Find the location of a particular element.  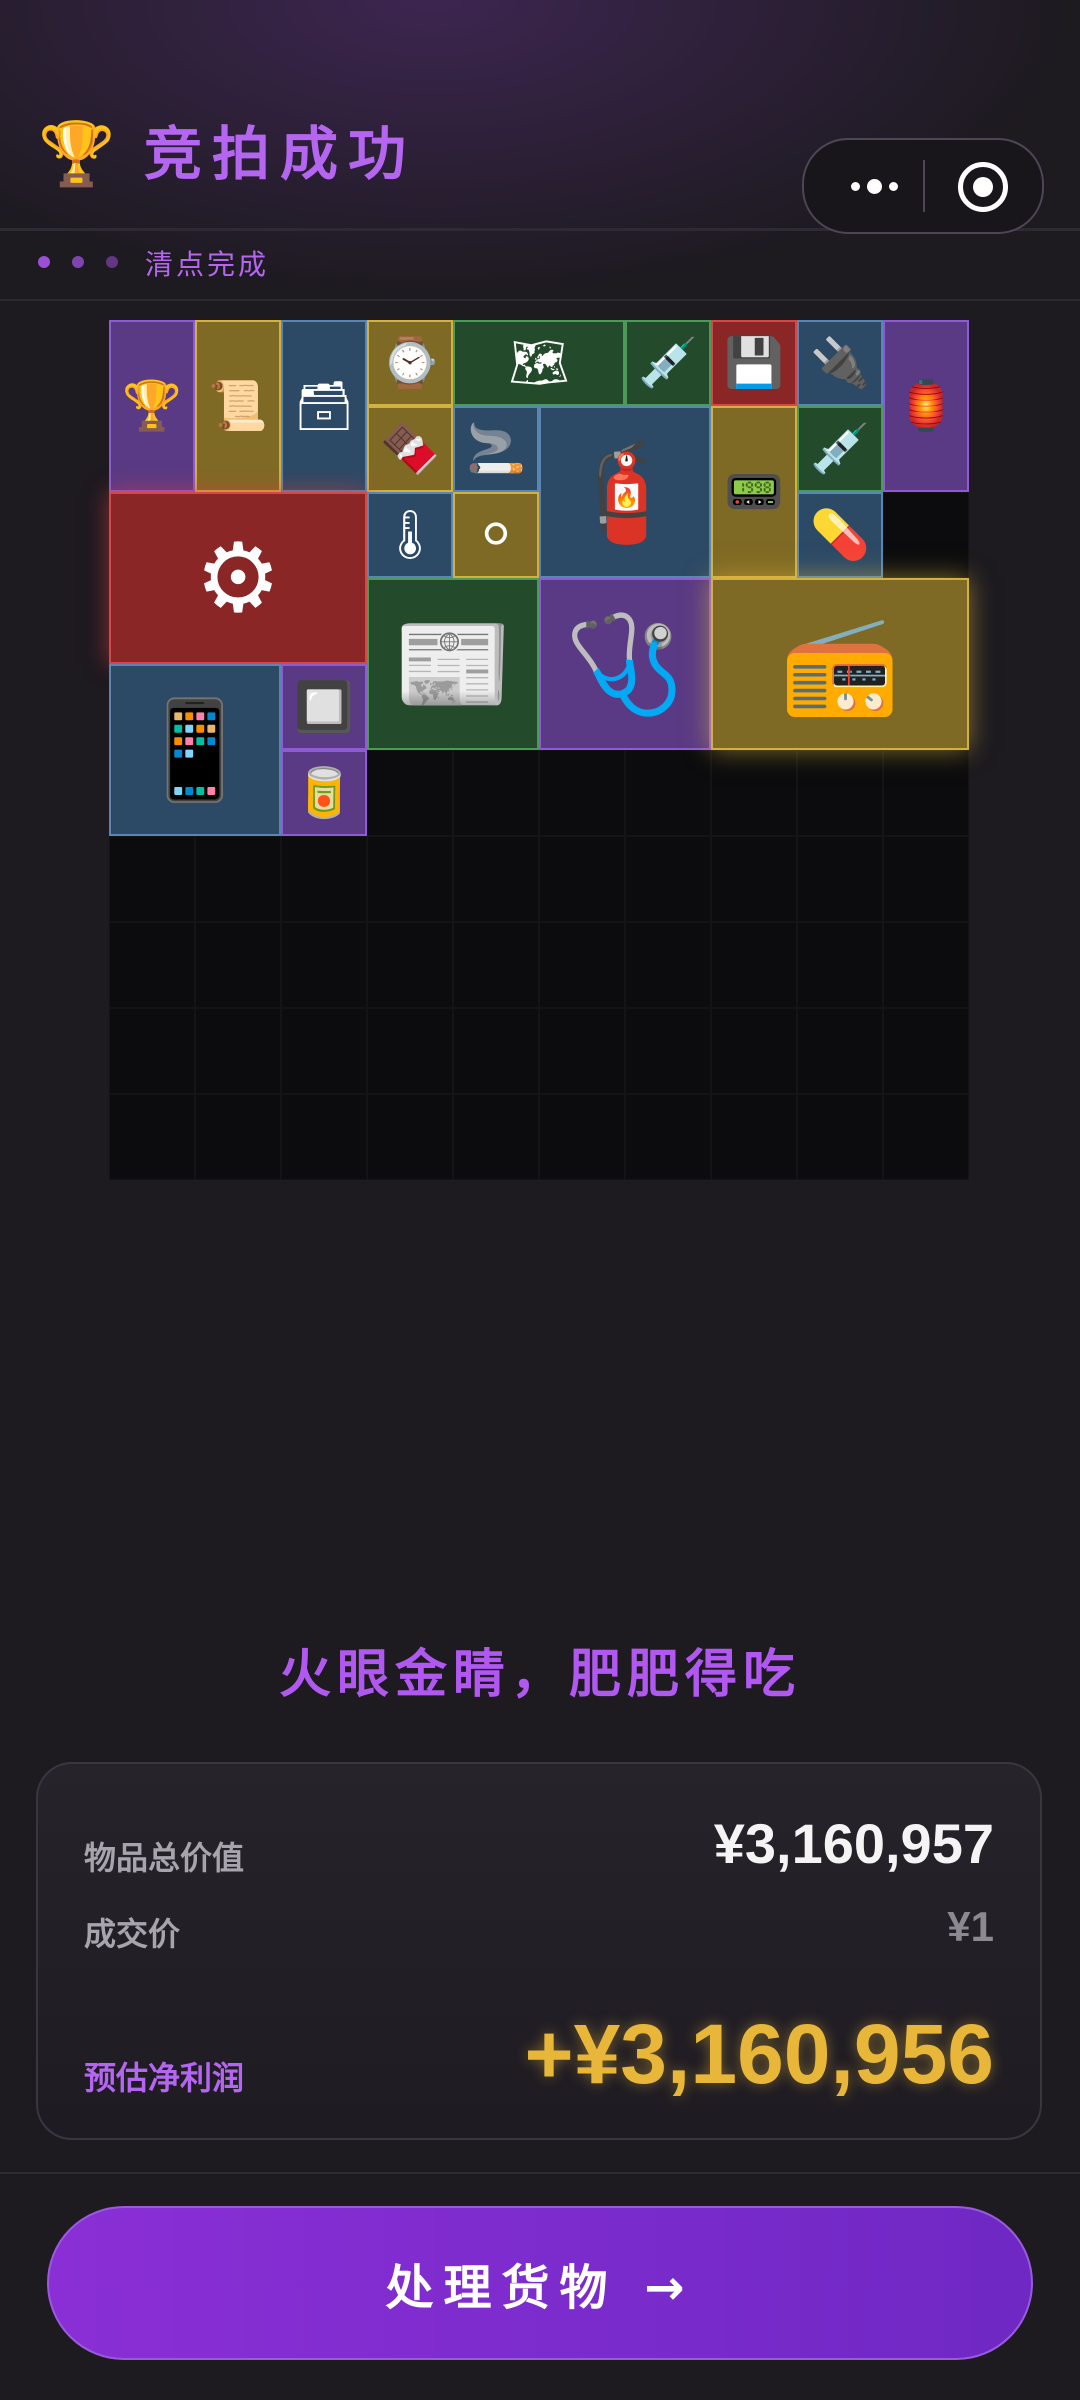

inventory-item: 🔌 is located at coordinates (840, 363).